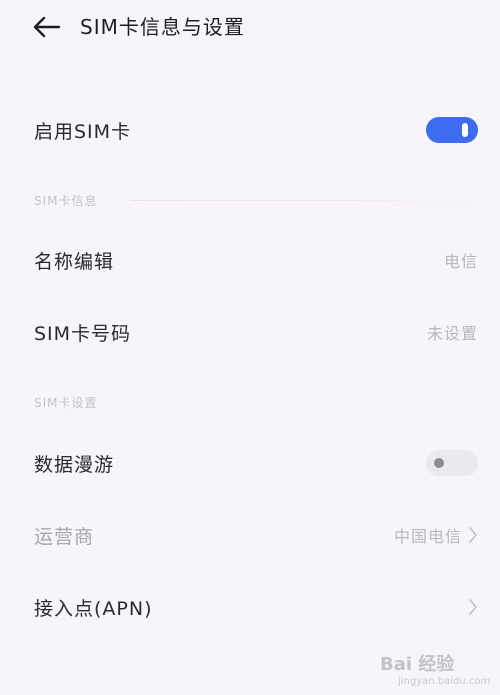  Describe the element at coordinates (66, 403) in the screenshot. I see `section-sim-settings-label: SIM卡设置` at that location.